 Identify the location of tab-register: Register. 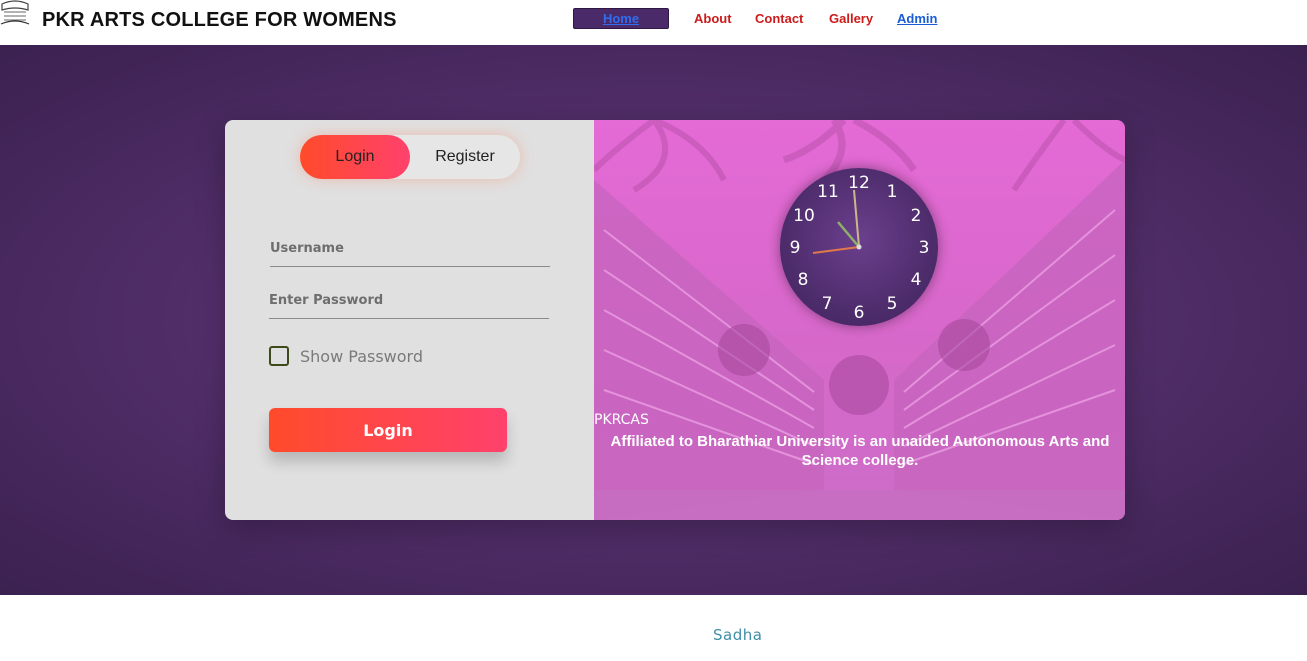
(465, 157).